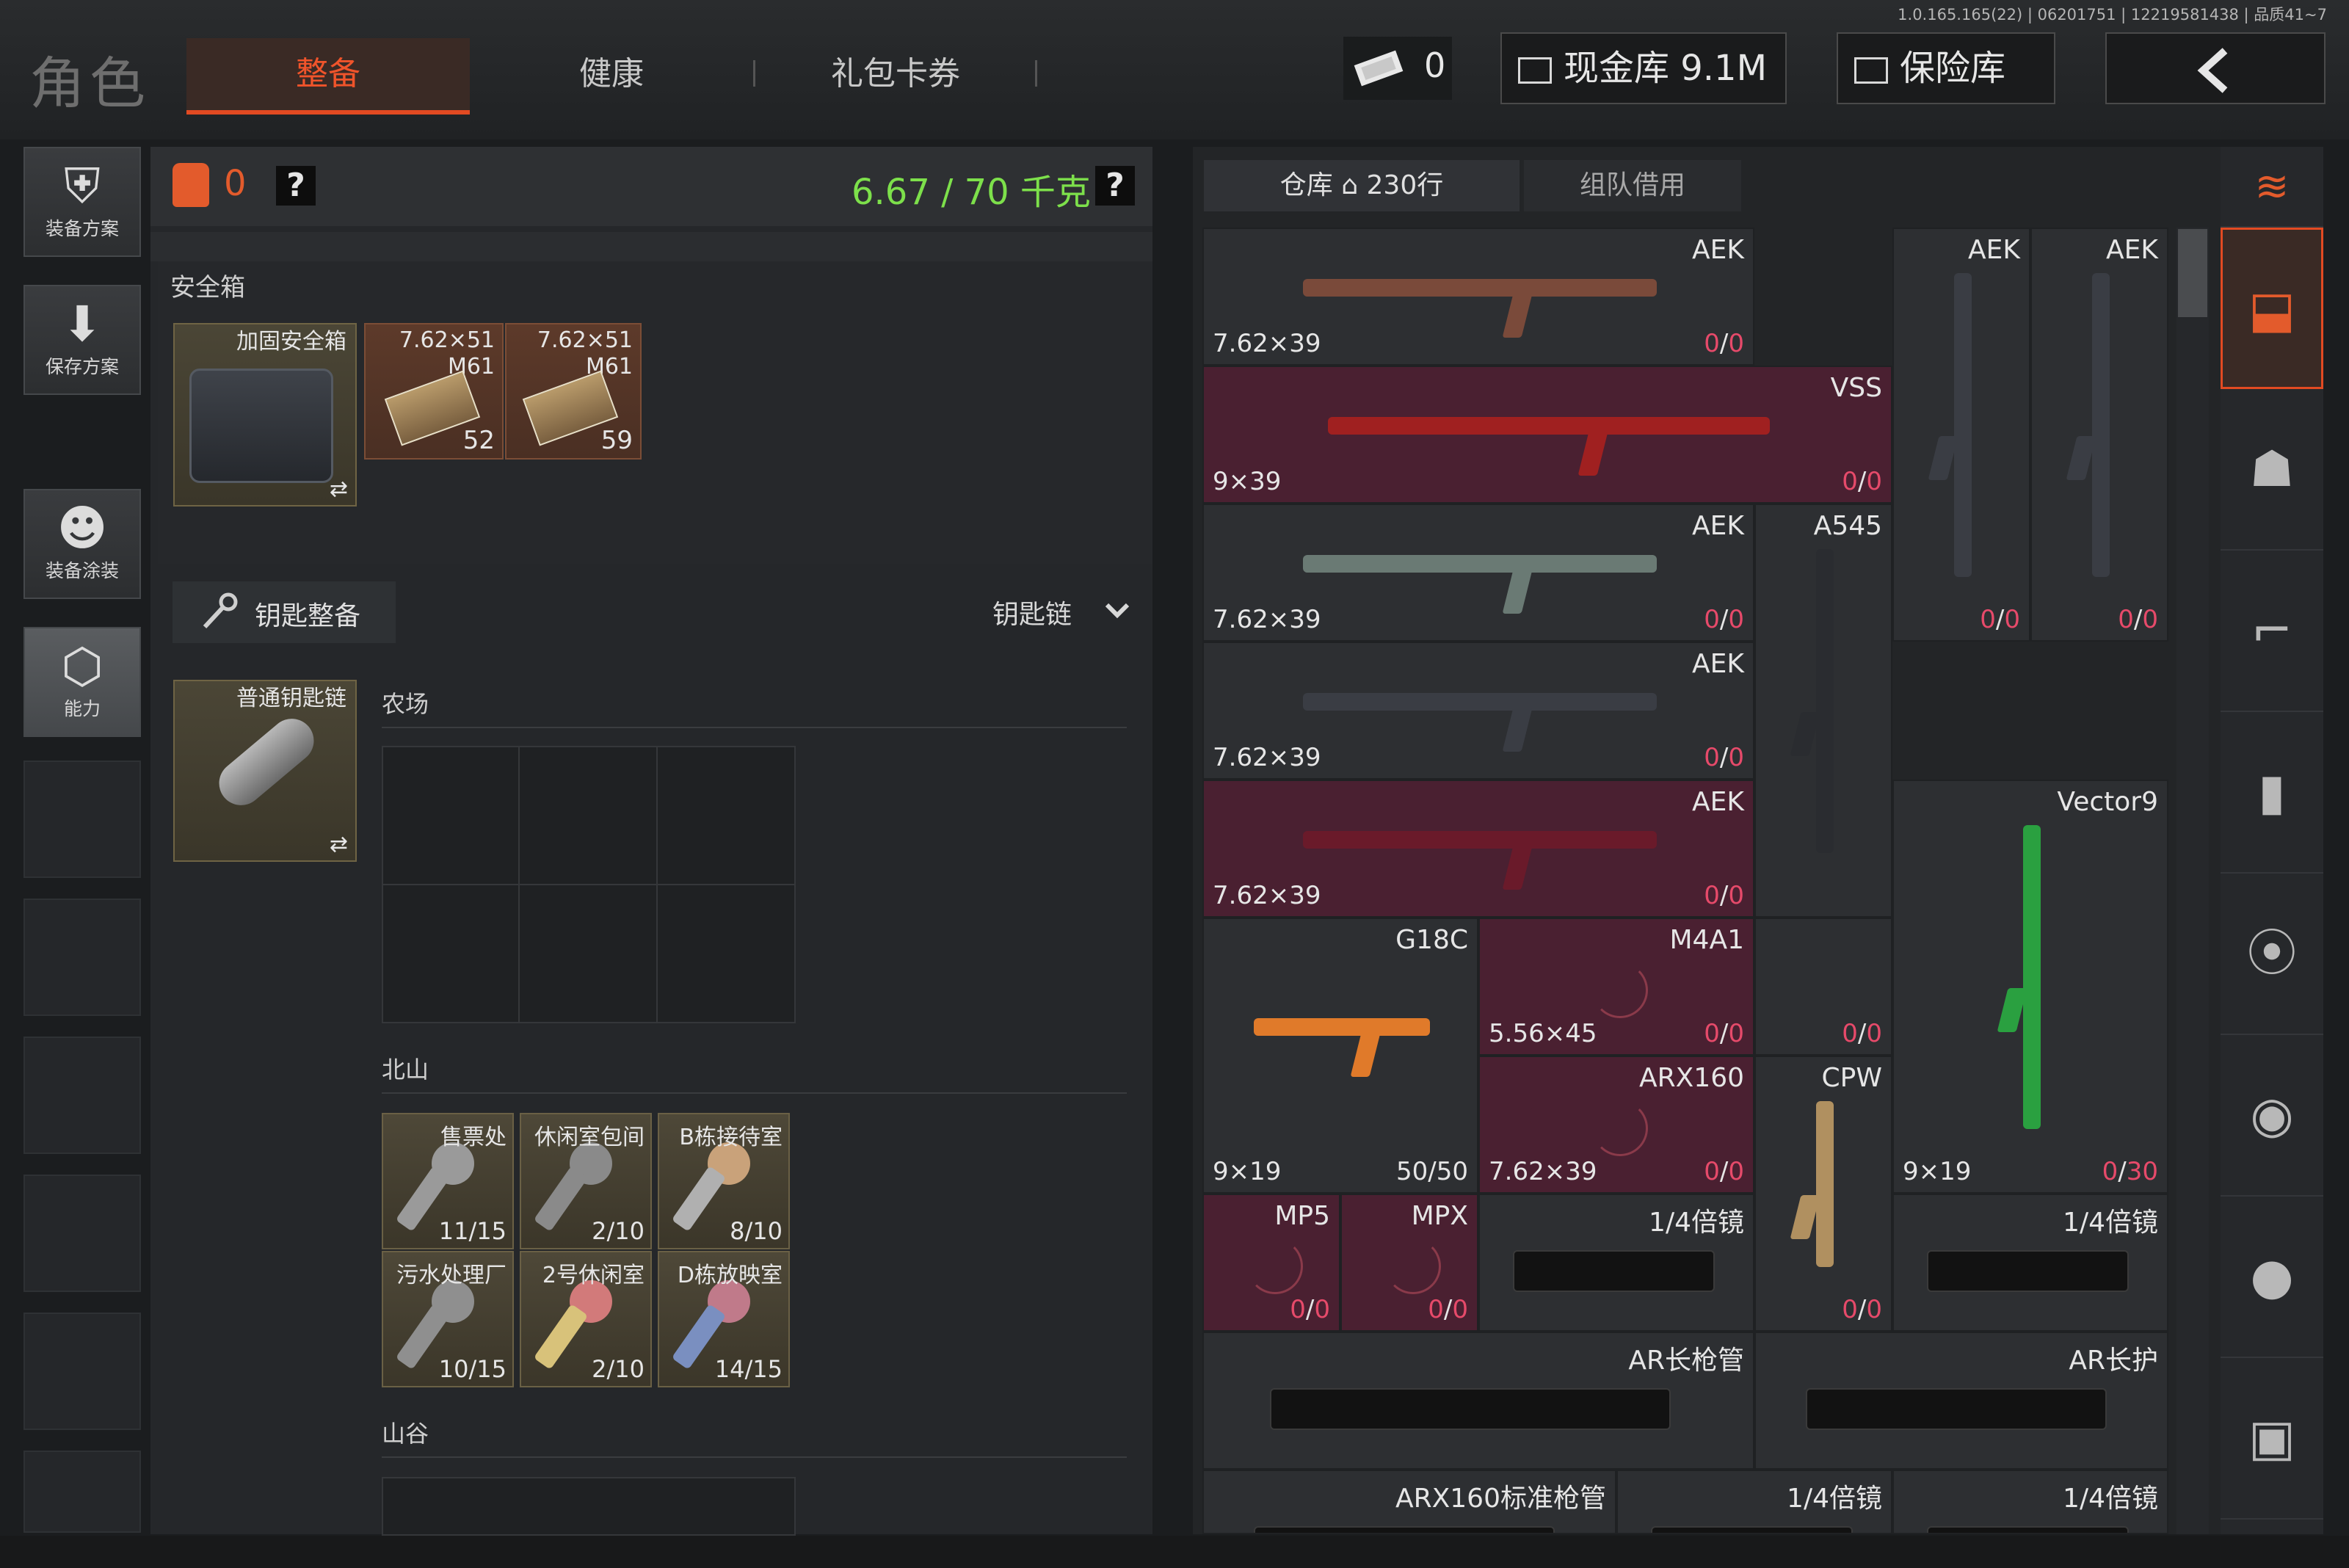 This screenshot has width=2349, height=1568. I want to click on key-slot: B栋接待室 8/10, so click(724, 1181).